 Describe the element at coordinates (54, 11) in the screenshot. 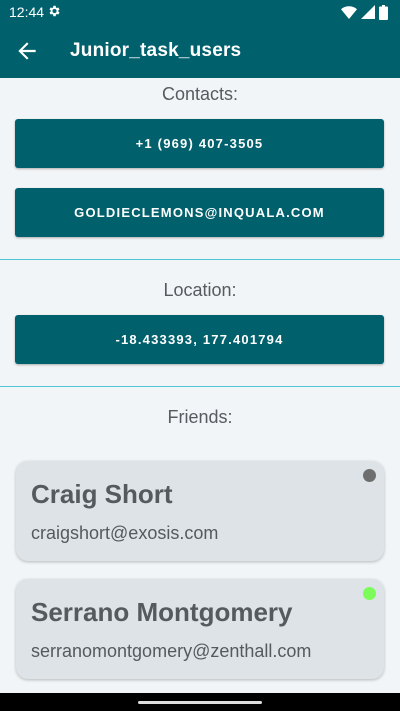

I see `gear-icon` at that location.